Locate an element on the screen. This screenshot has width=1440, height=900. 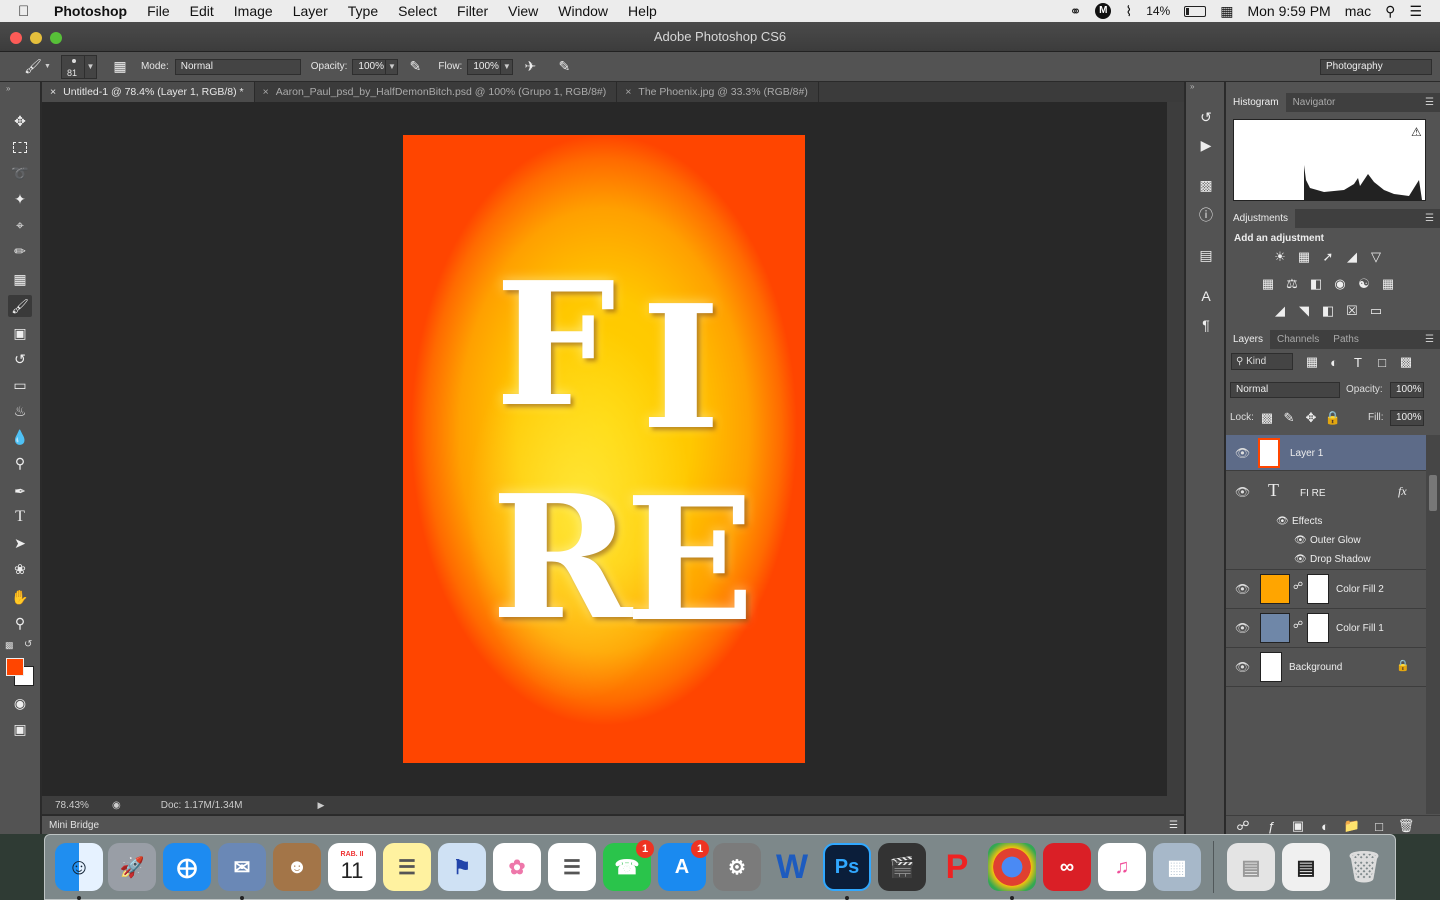
facetime-icon: ☎ 1 is located at coordinates (628, 865).